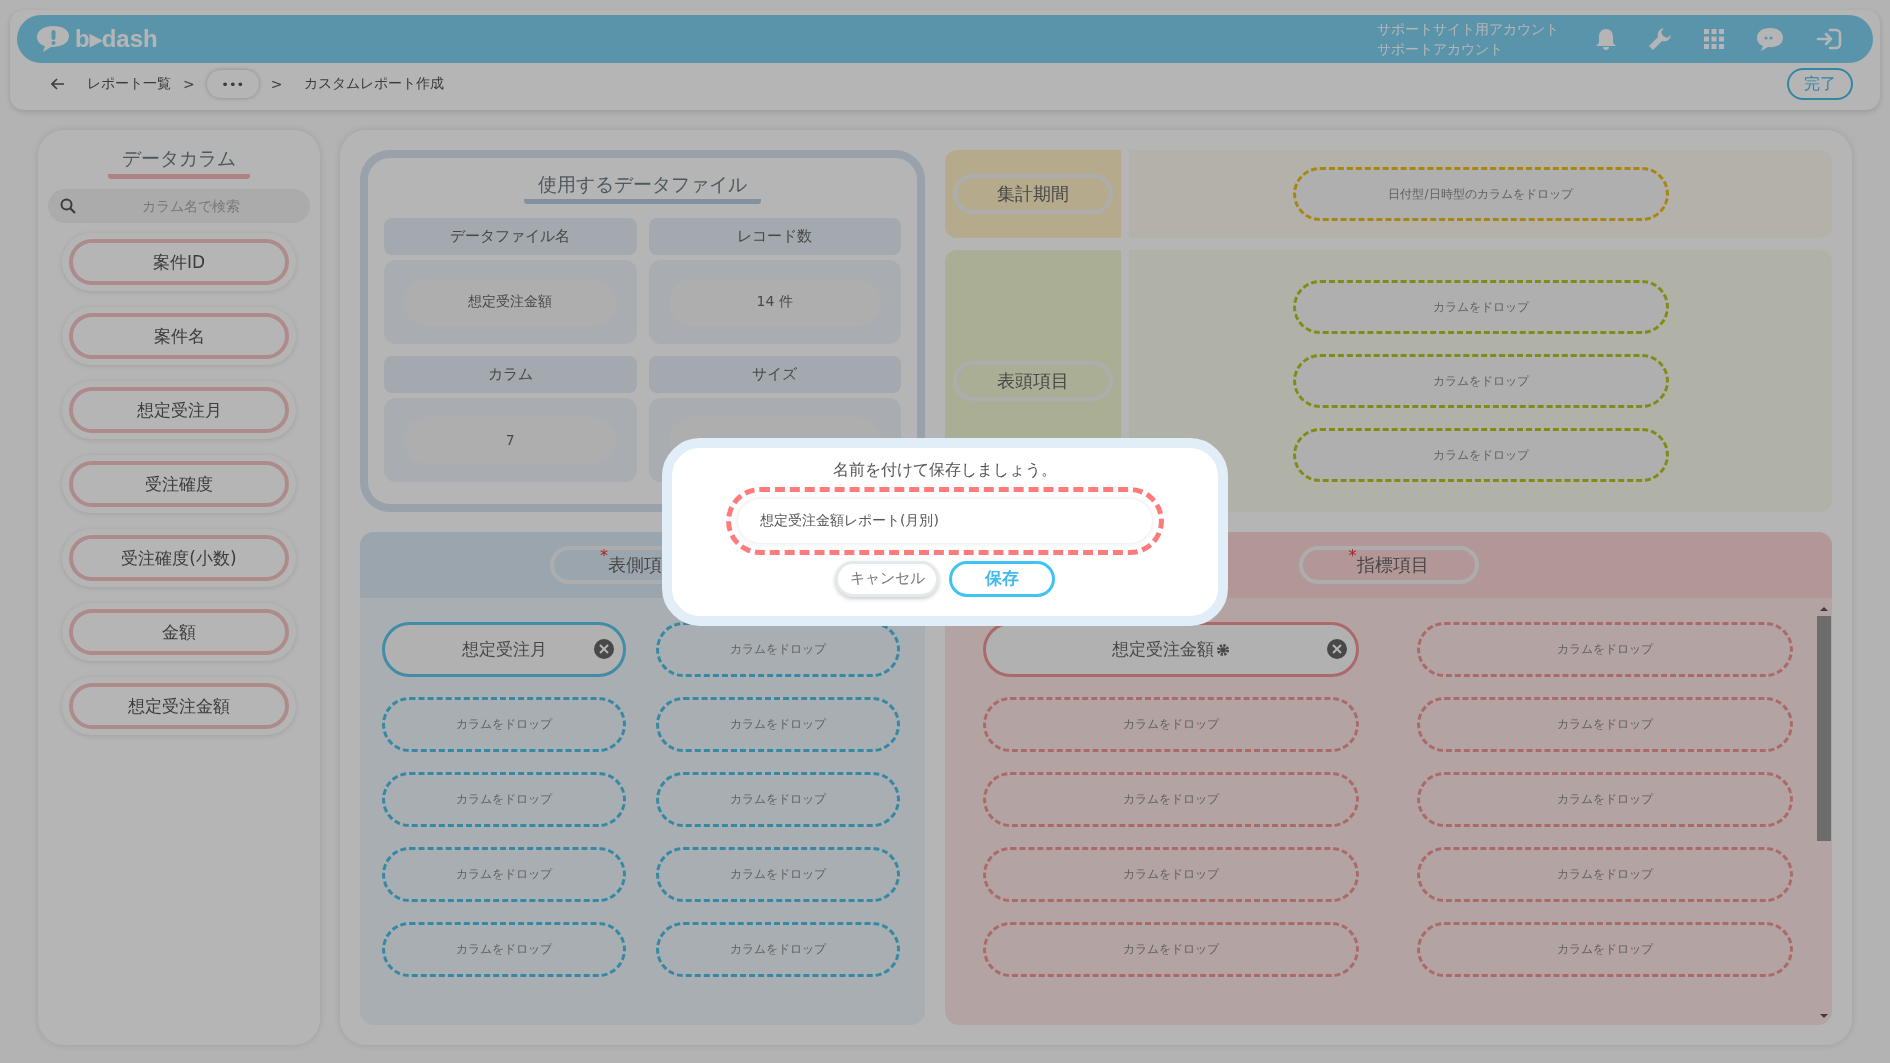  Describe the element at coordinates (774, 236) in the screenshot. I see `field-label: レコード数` at that location.